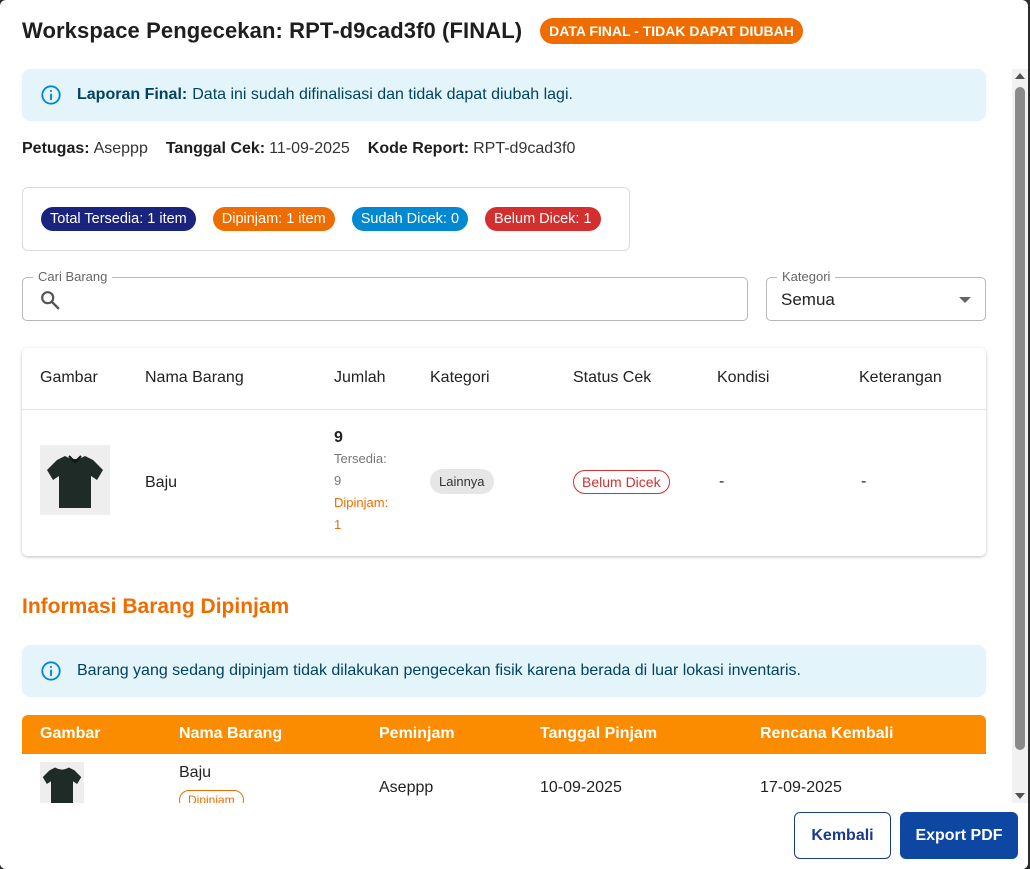 The height and width of the screenshot is (869, 1030). What do you see at coordinates (965, 300) in the screenshot?
I see `dropdown-arrow-icon` at bounding box center [965, 300].